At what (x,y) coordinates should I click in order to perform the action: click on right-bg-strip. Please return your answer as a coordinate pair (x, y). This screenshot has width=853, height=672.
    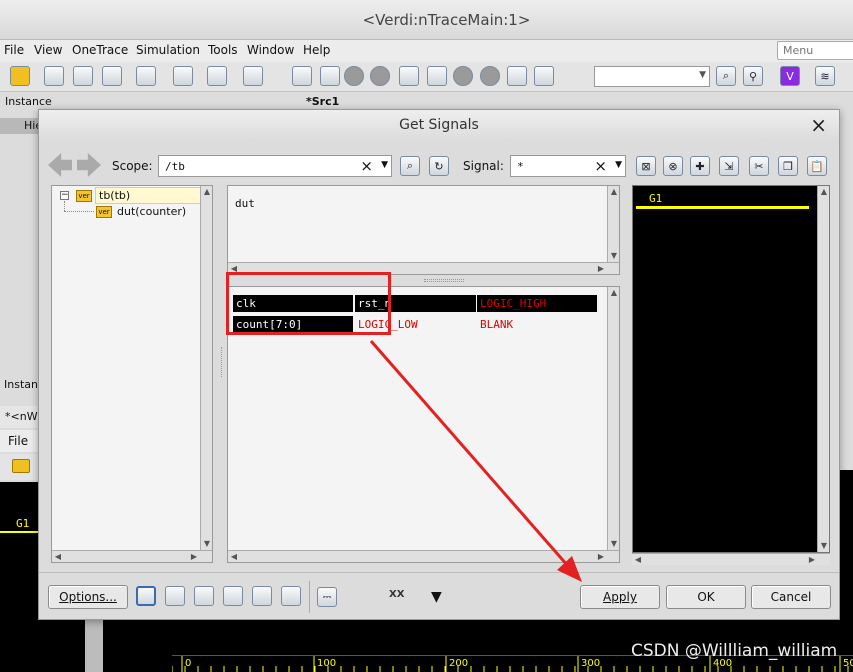
    Looking at the image, I should click on (846, 555).